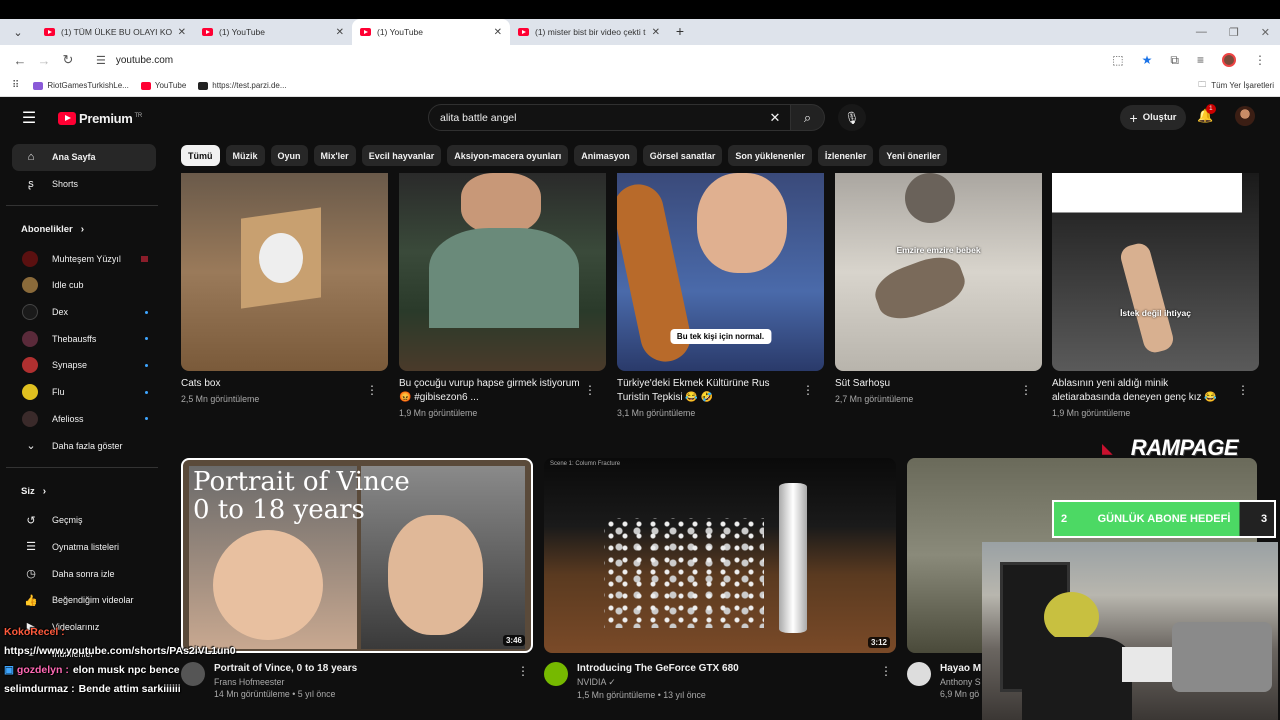 The width and height of the screenshot is (1280, 720). I want to click on sidebar-item-playlists: ☰ Oynatma listeleri, so click(84, 547).